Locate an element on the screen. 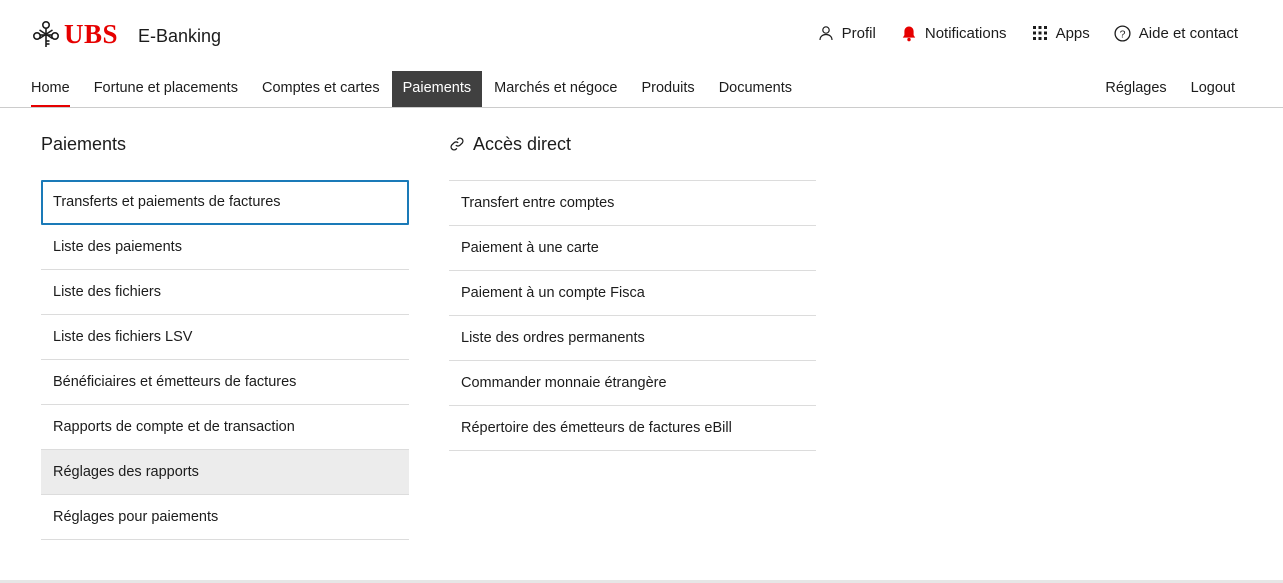 The height and width of the screenshot is (583, 1283). menu-item-payment-list: Liste des paiements is located at coordinates (225, 247).